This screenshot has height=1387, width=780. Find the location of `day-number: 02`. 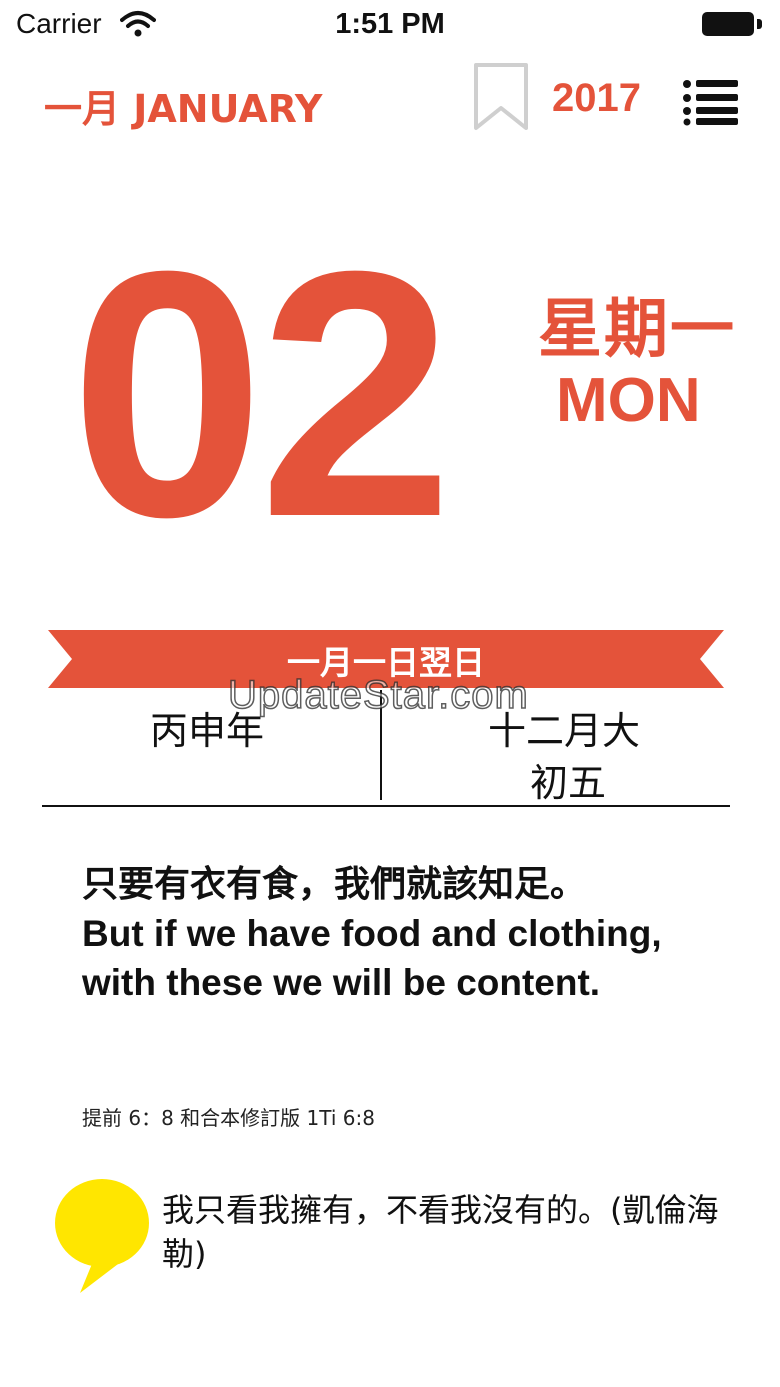

day-number: 02 is located at coordinates (261, 394).